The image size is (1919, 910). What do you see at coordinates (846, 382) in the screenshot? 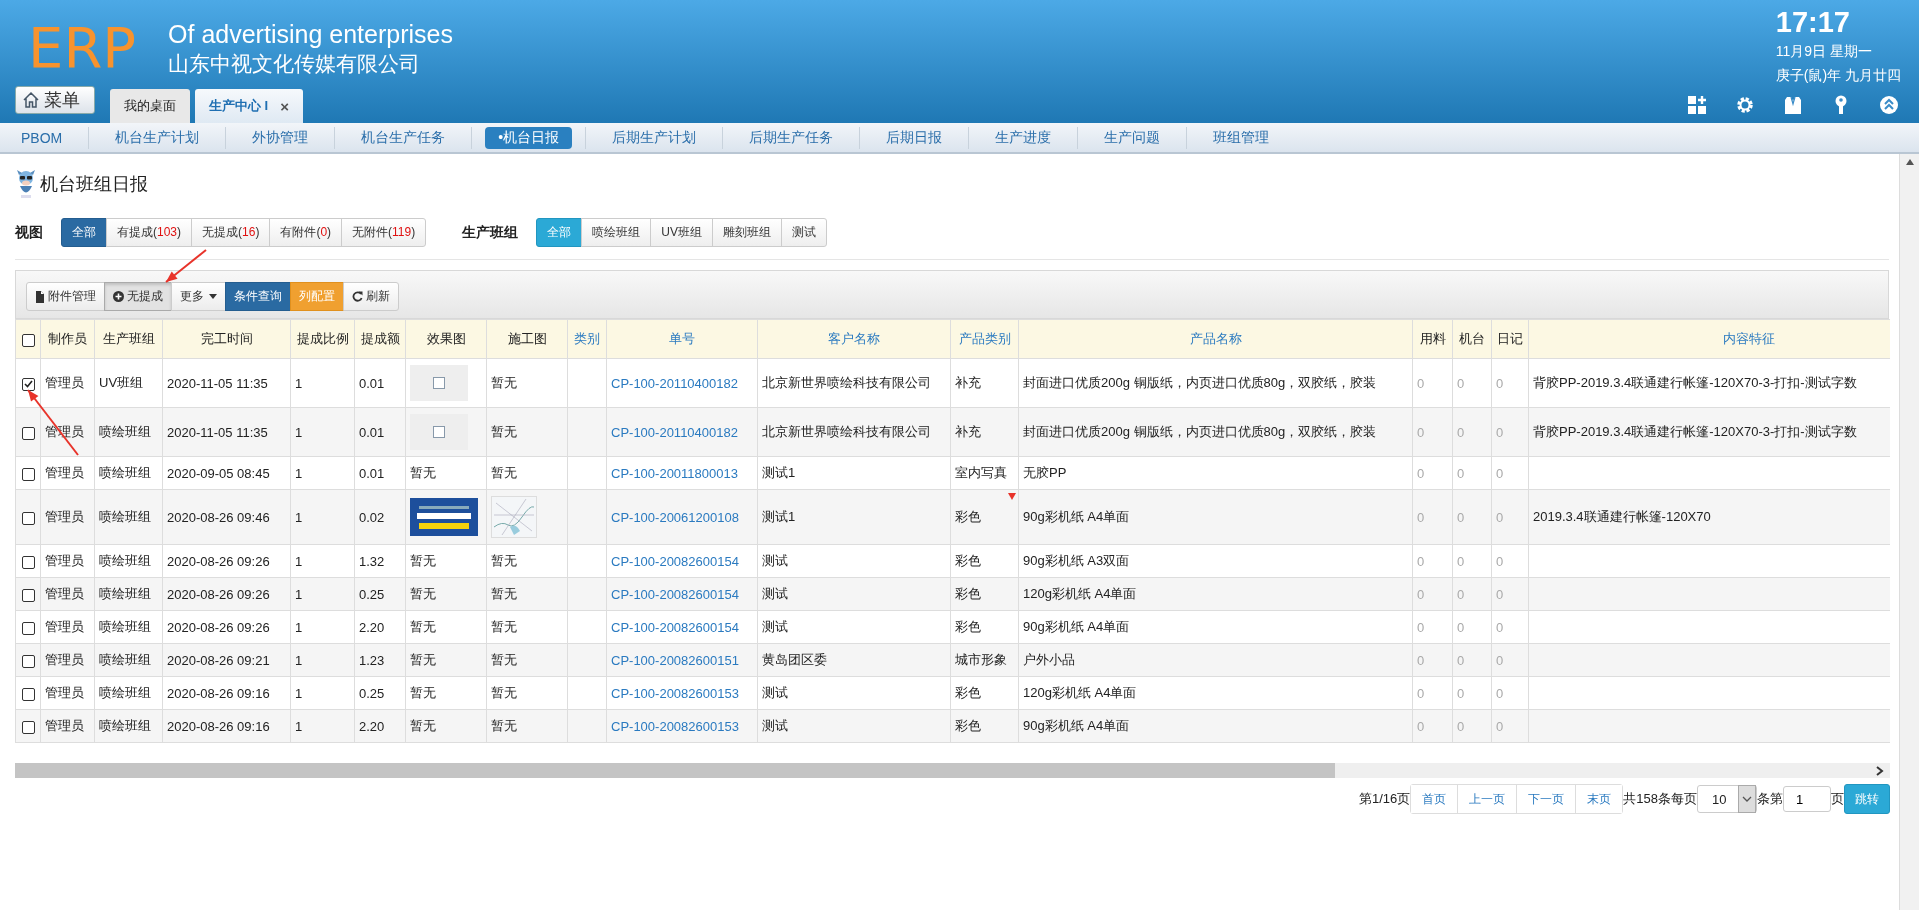
I see `table-cell: 北京新世界喷绘科技有限公司` at bounding box center [846, 382].